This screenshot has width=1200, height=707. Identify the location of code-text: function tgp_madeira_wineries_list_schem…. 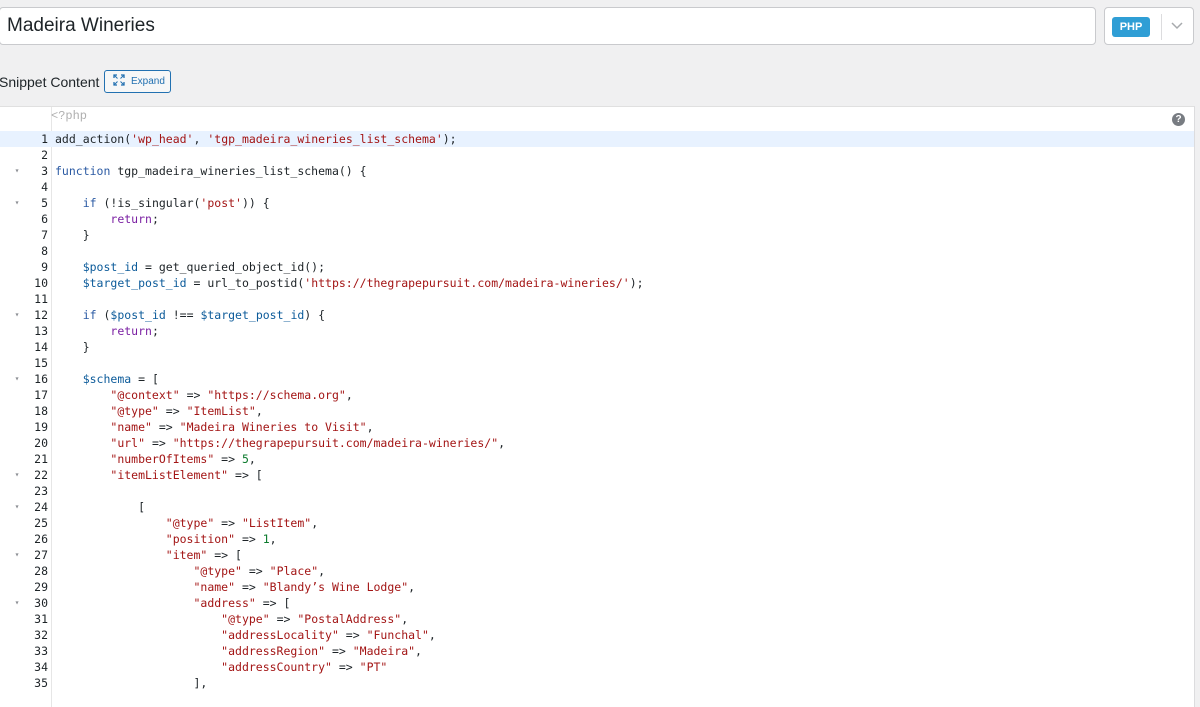
(211, 171).